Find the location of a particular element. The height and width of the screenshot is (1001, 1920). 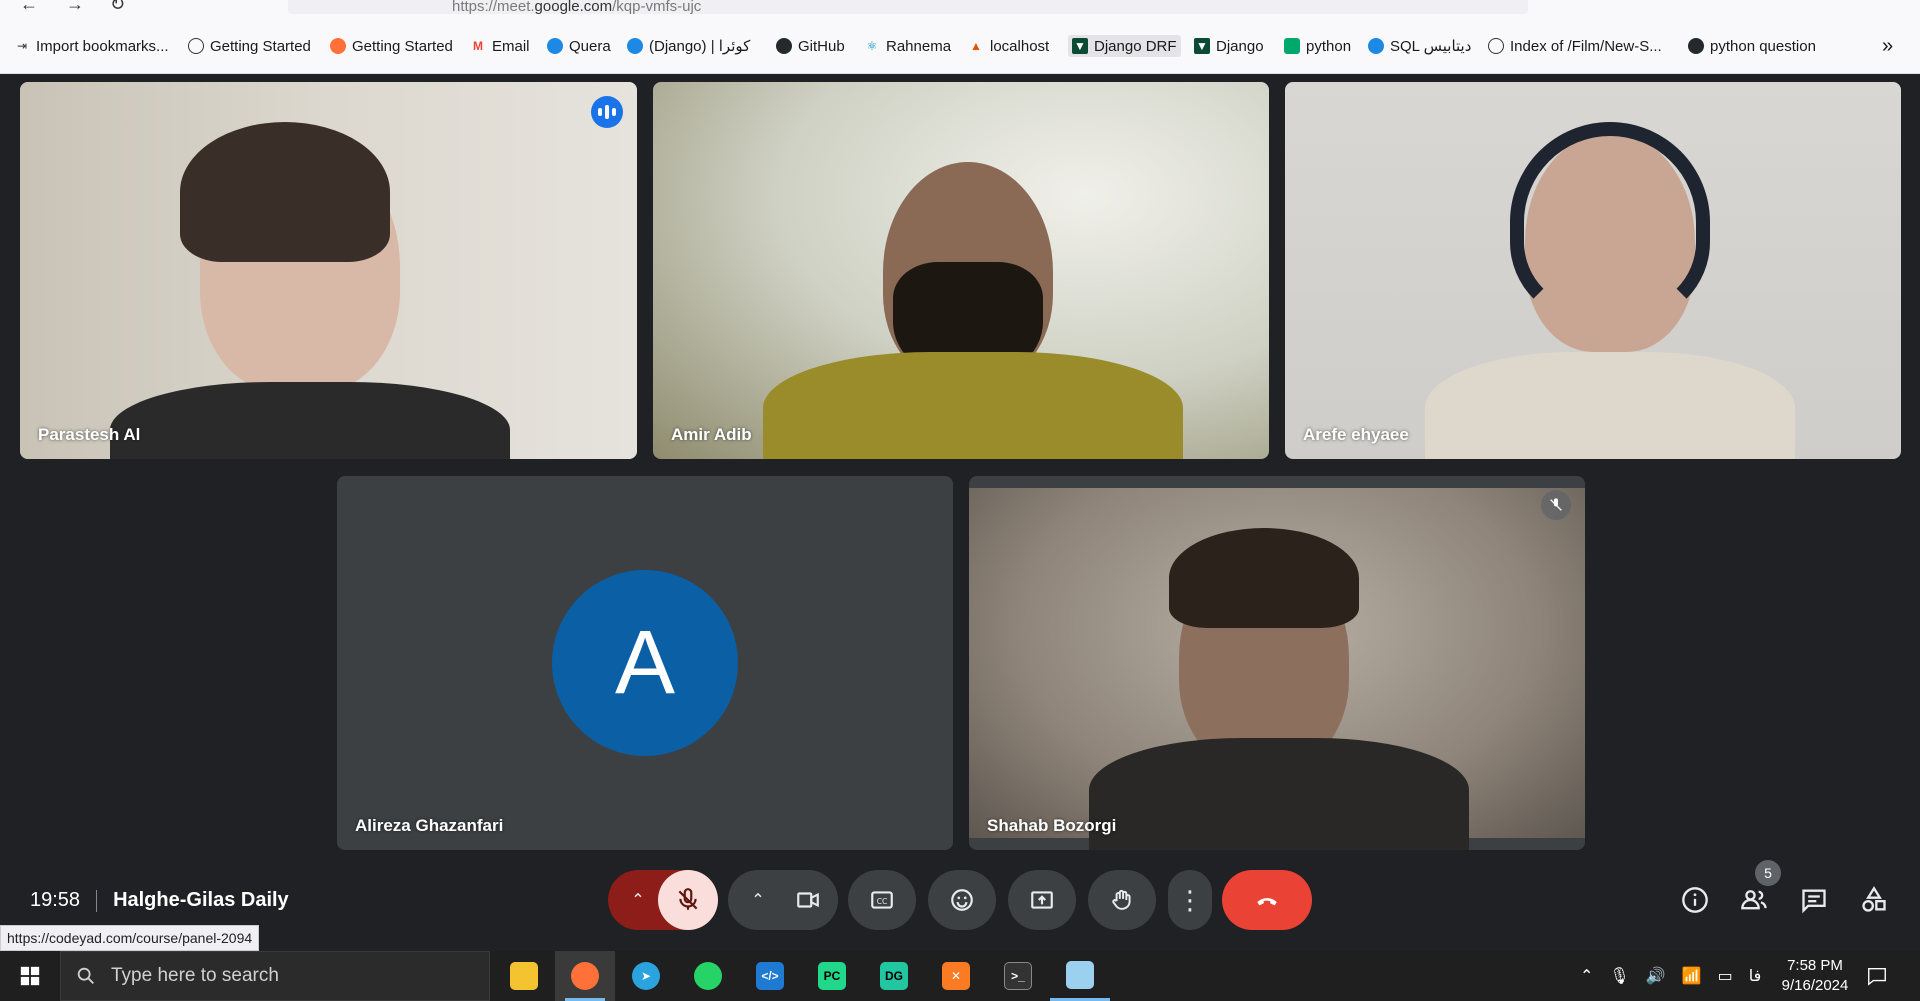

terminal-app: >_ is located at coordinates (1018, 976).